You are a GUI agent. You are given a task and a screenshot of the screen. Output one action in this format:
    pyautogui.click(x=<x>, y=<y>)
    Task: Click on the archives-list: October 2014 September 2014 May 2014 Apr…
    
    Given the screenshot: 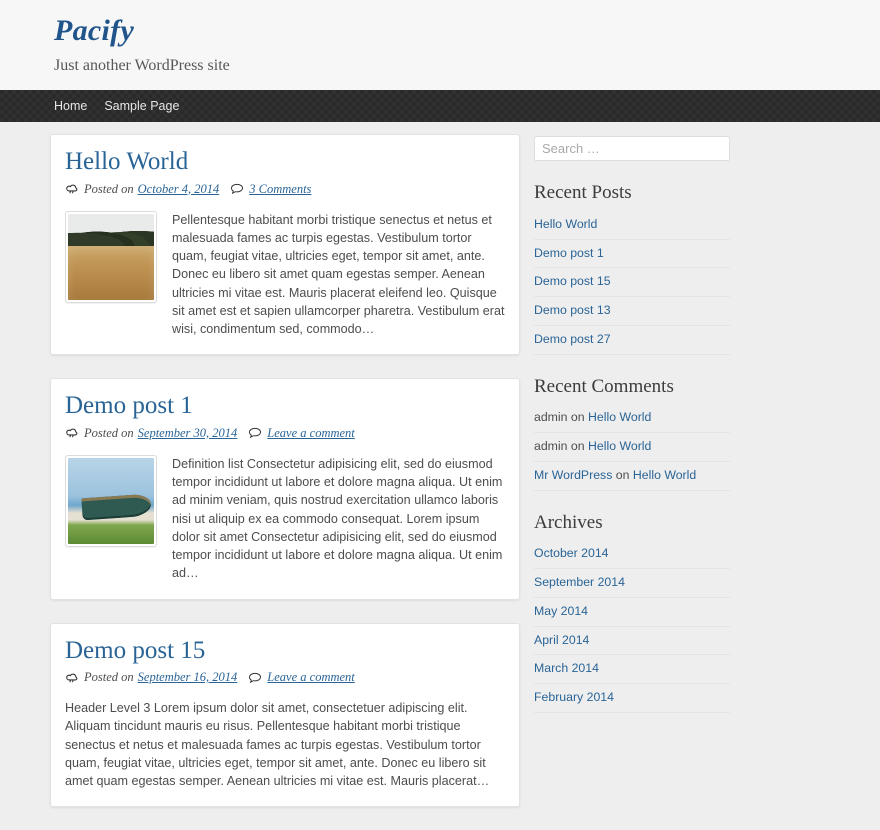 What is the action you would take?
    pyautogui.click(x=632, y=628)
    